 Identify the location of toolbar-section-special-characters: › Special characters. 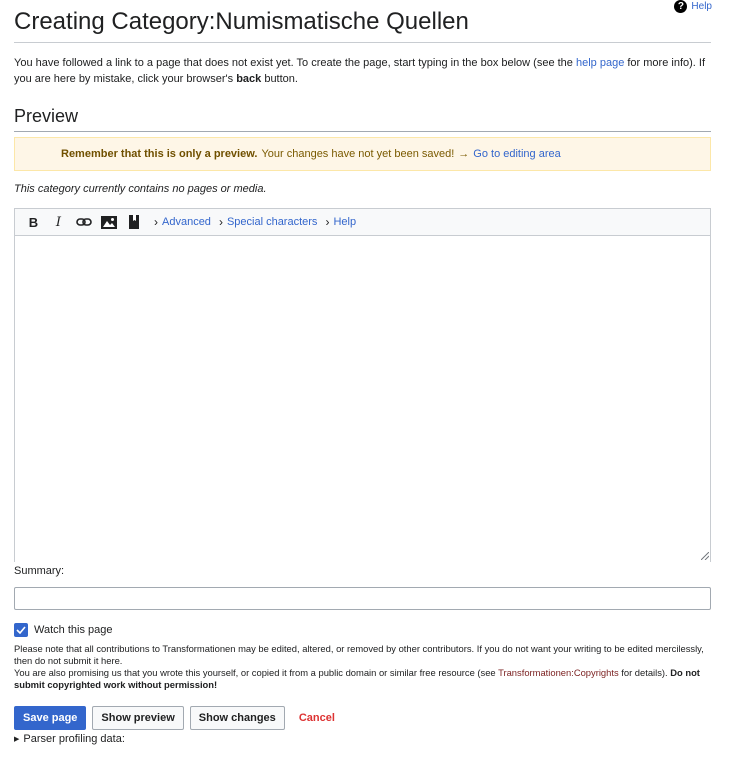
(268, 222).